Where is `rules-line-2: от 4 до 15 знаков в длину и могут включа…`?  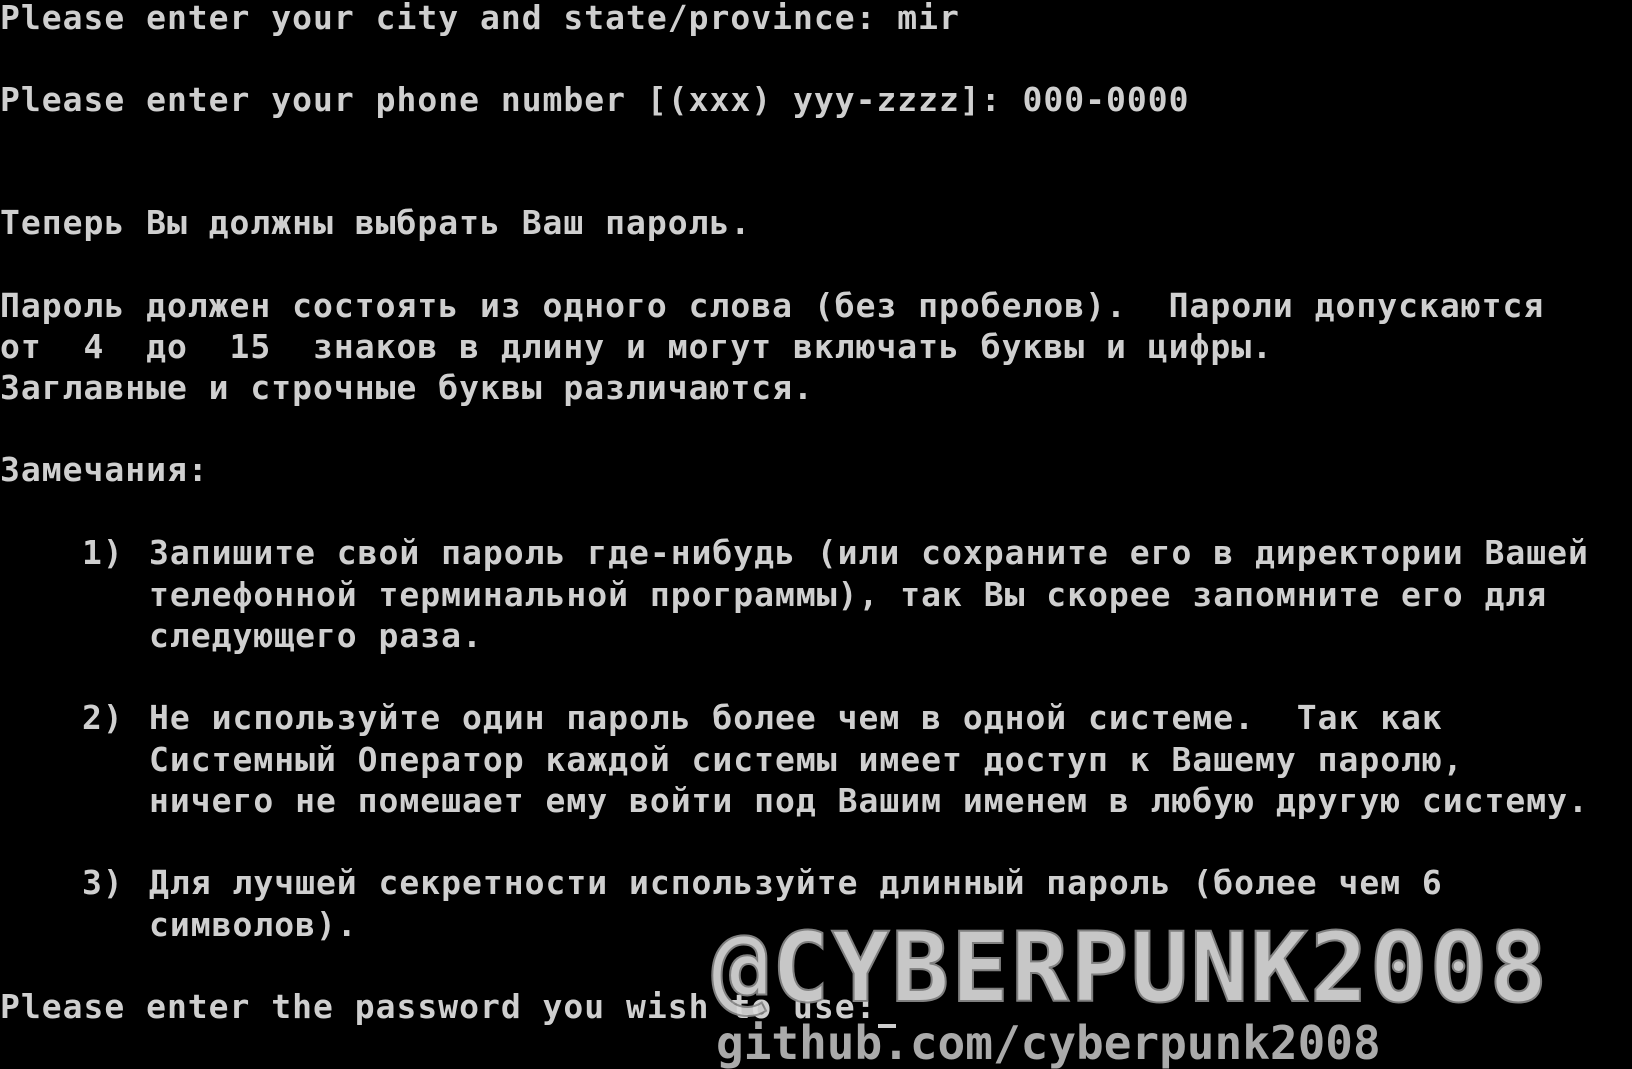 rules-line-2: от 4 до 15 знаков в длину и могут включа… is located at coordinates (636, 346).